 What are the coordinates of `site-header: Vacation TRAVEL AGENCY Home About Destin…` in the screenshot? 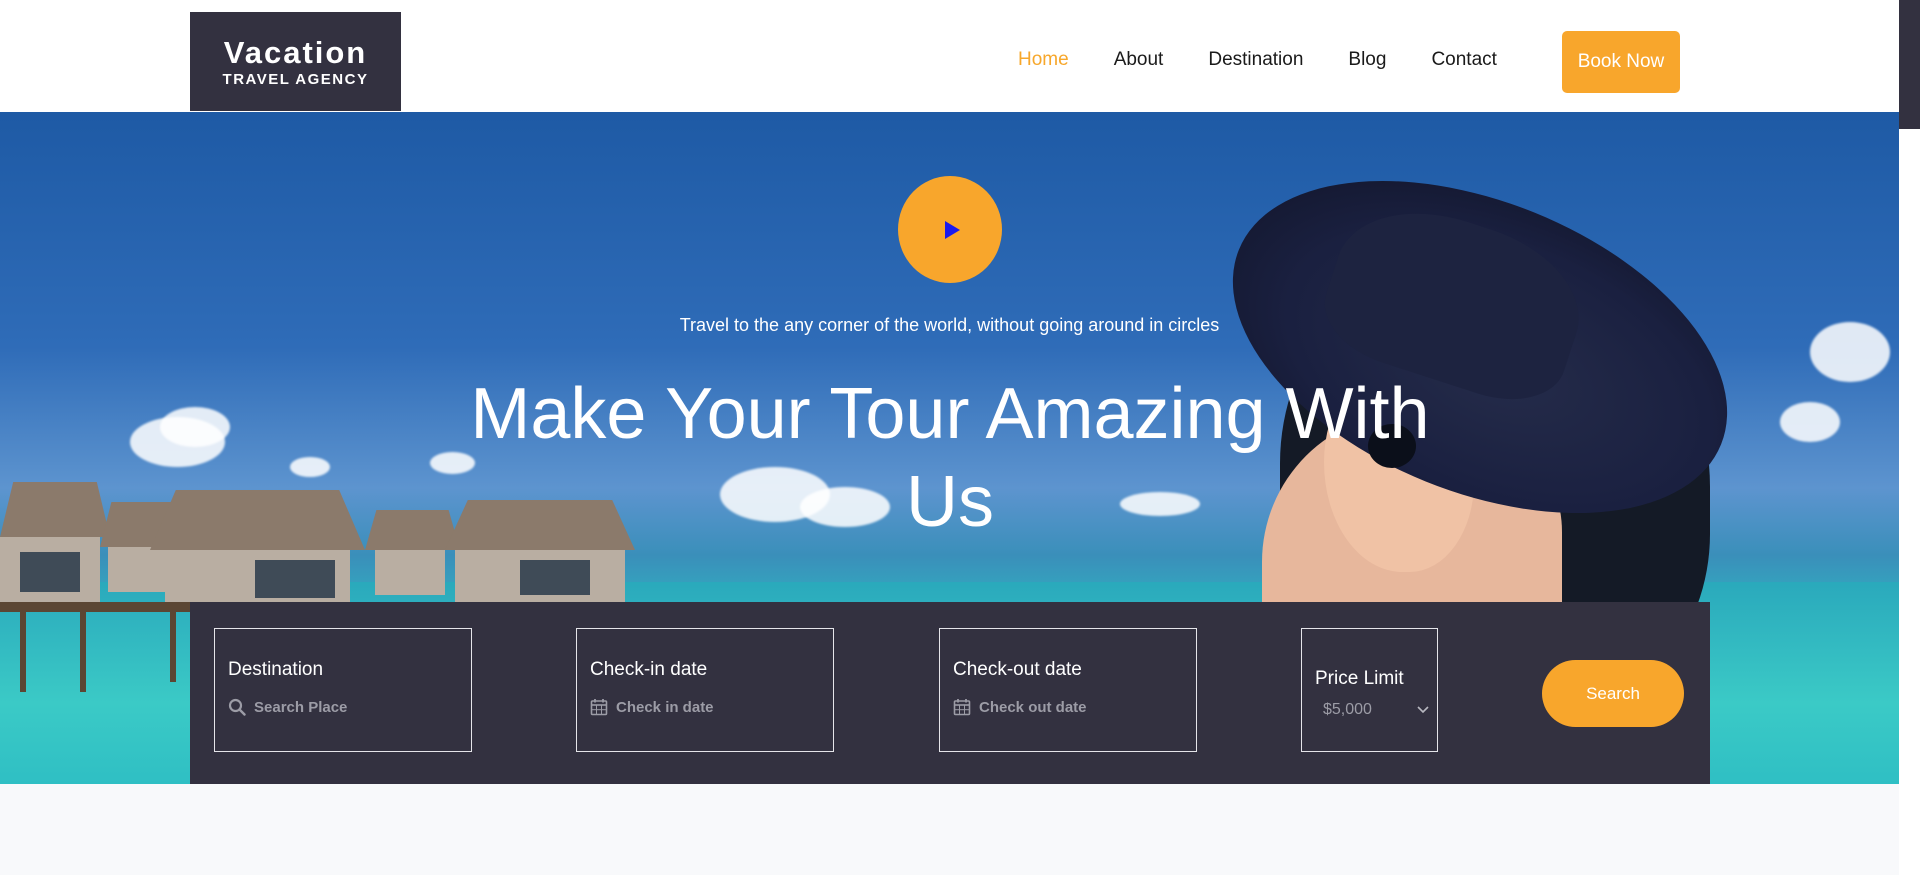 It's located at (949, 56).